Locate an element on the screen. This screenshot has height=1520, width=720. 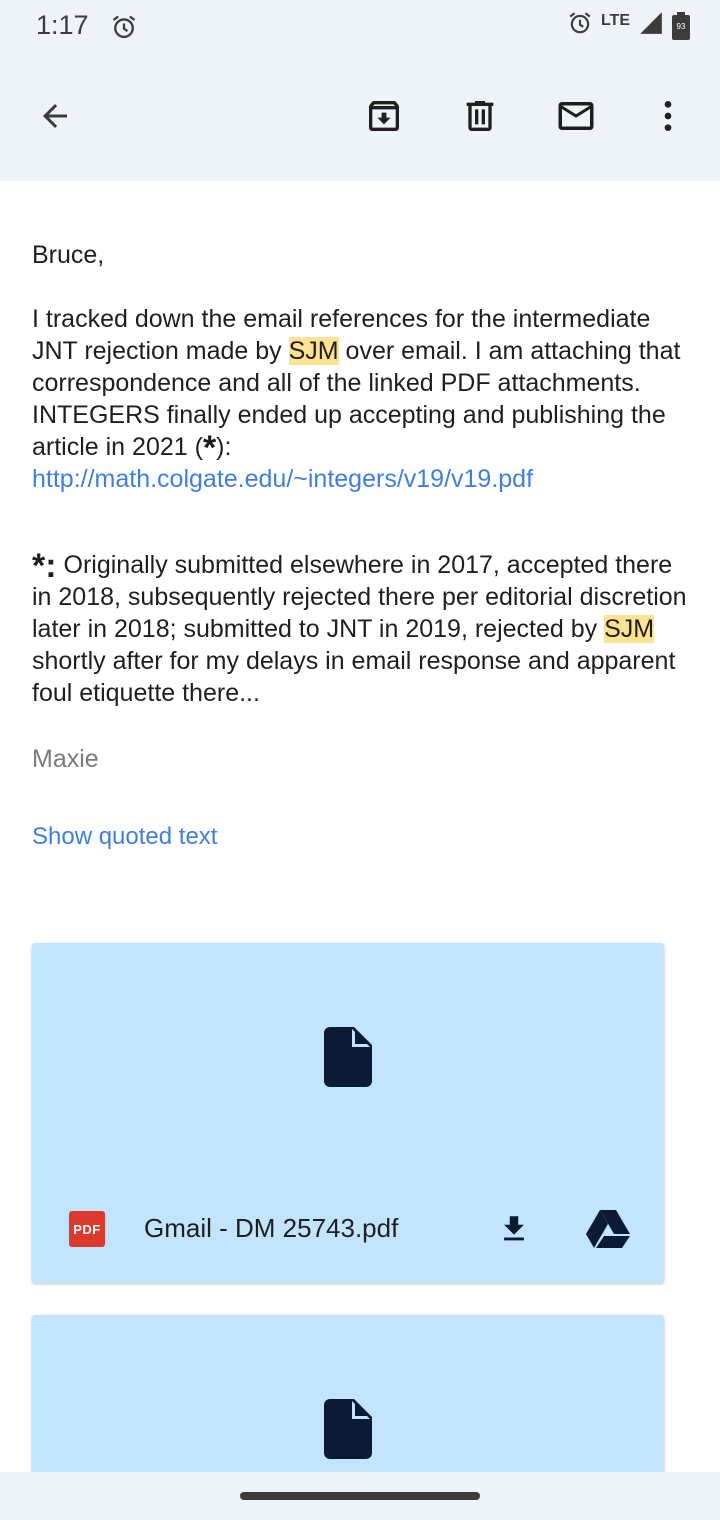
home-gesture-handle is located at coordinates (360, 1496).